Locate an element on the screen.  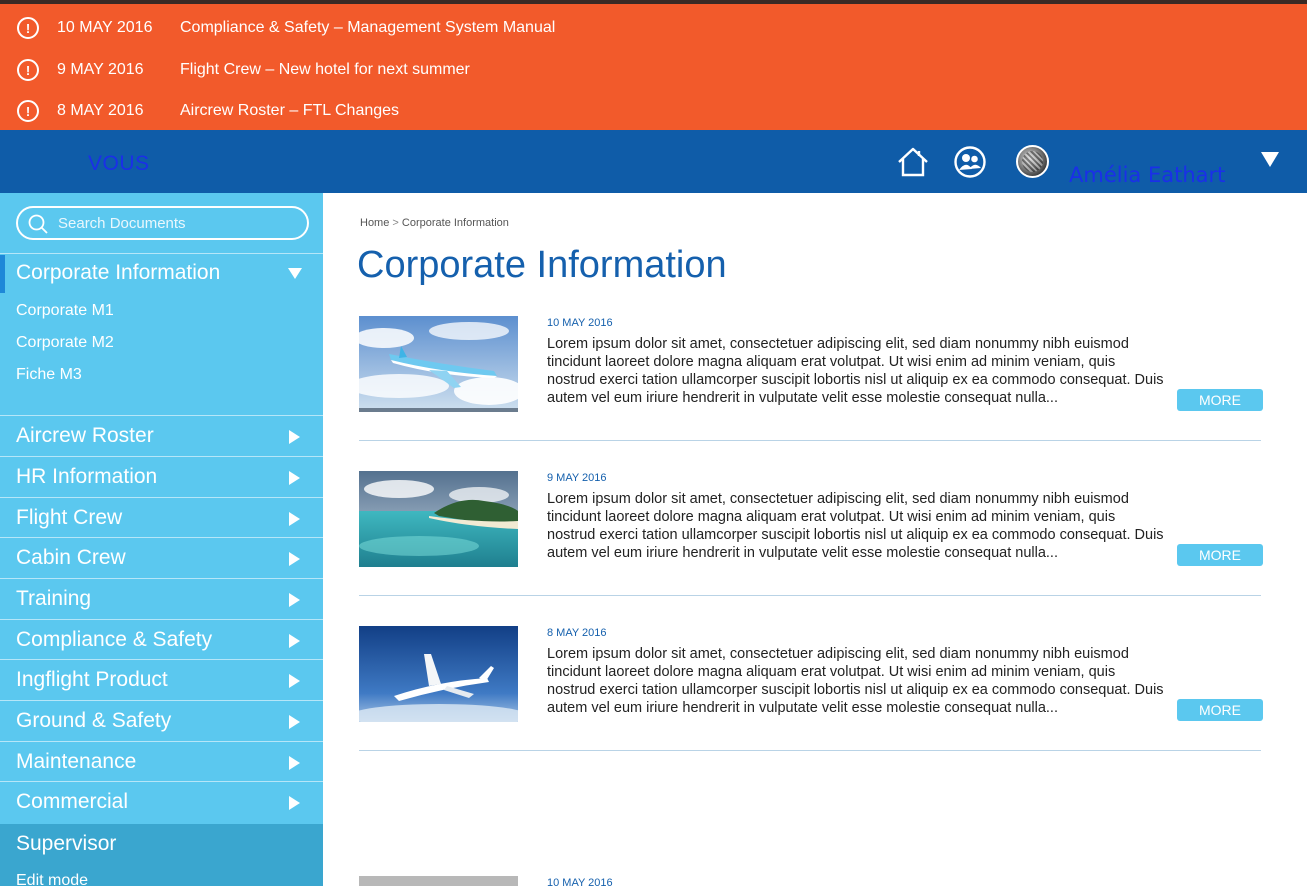
sidebar-item: Training is located at coordinates (161, 599).